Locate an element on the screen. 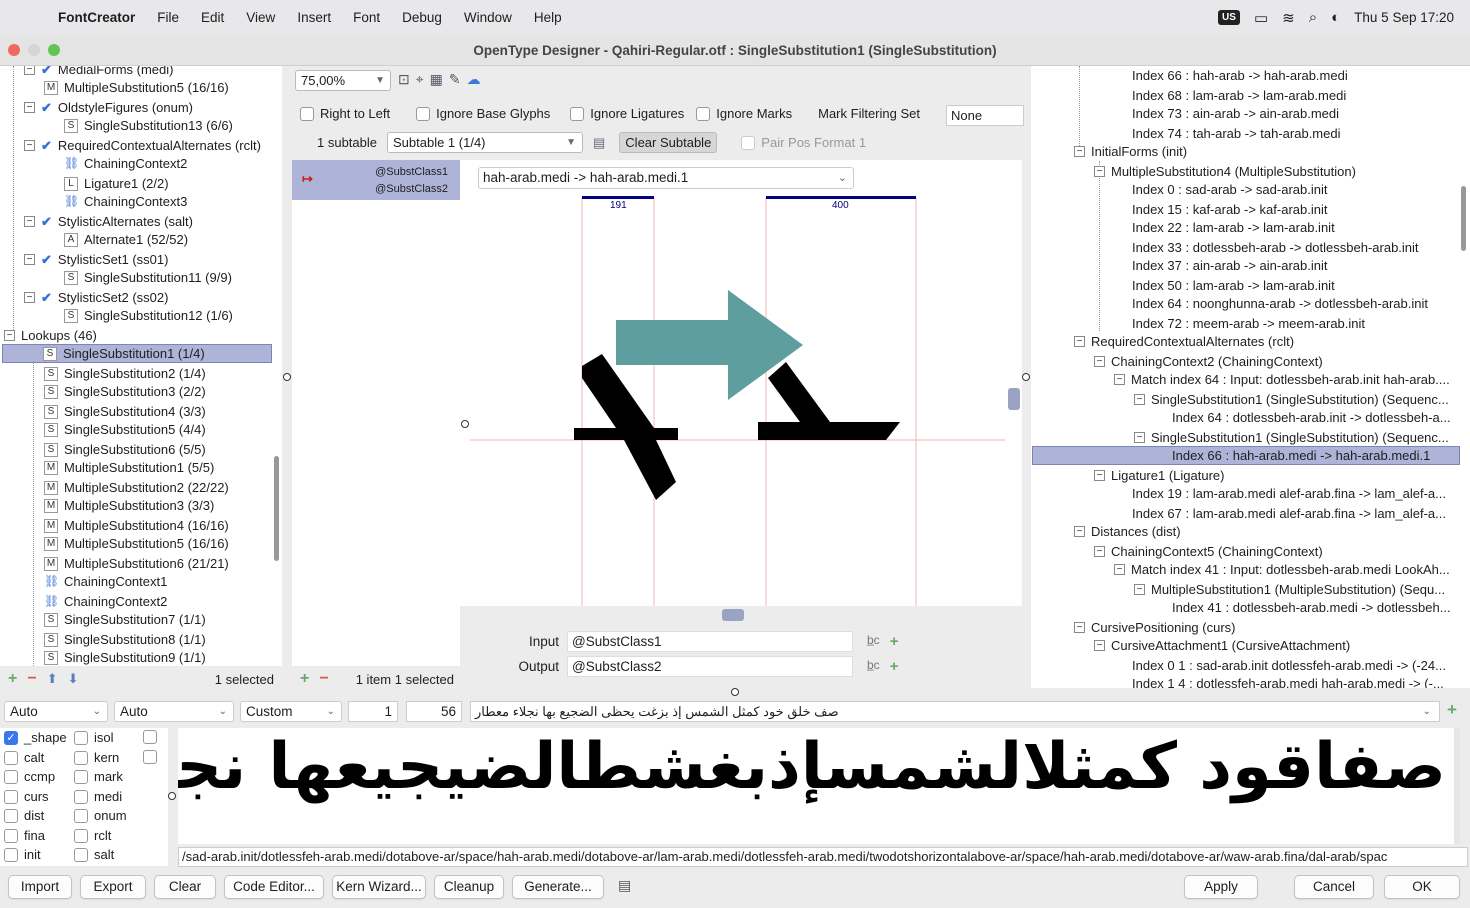  tree-item-index: Index 22 : lam-arab -> lam-arab.init is located at coordinates (1233, 227).